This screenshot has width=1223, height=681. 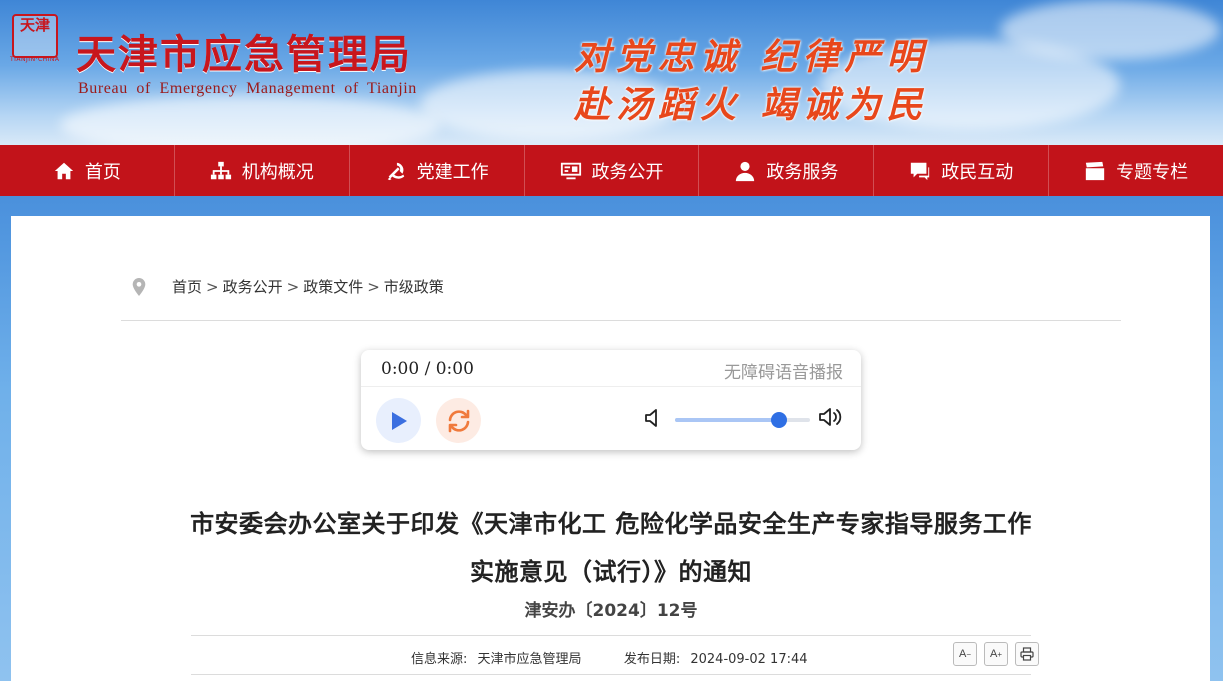 What do you see at coordinates (778, 420) in the screenshot?
I see `volume-slider-knob` at bounding box center [778, 420].